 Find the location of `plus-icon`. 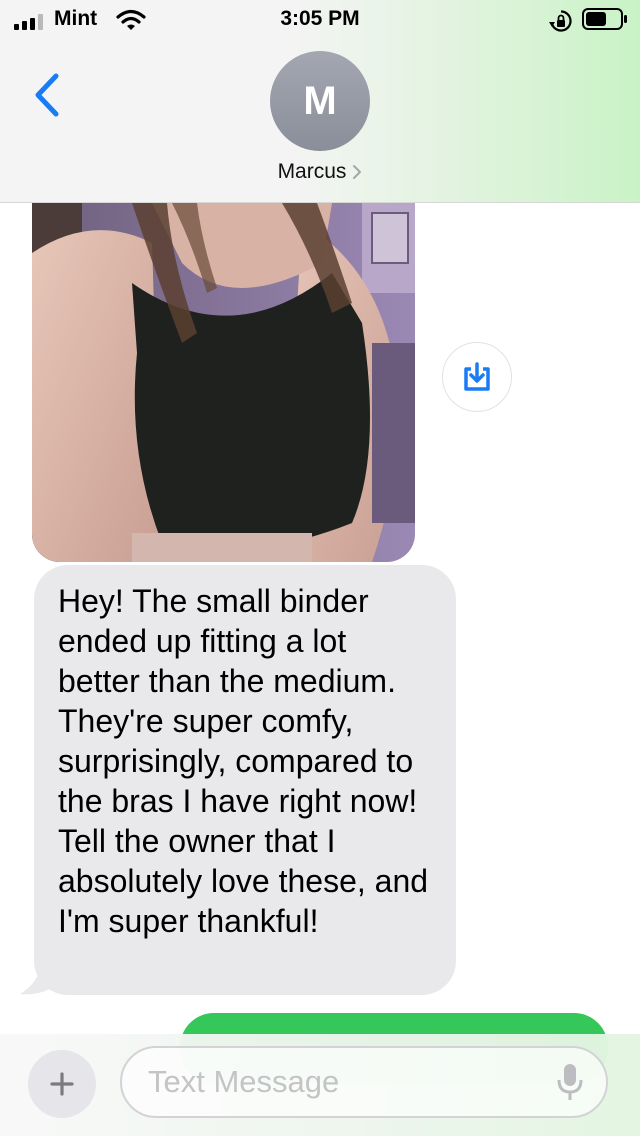

plus-icon is located at coordinates (62, 1084).